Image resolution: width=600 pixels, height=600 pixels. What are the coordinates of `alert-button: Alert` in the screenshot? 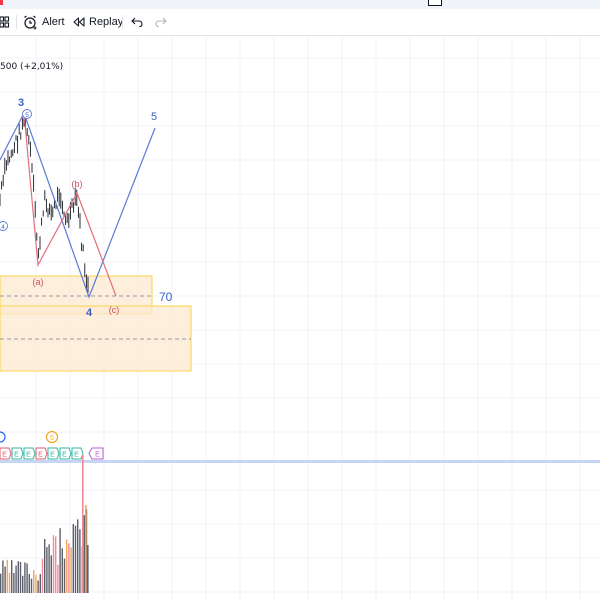 It's located at (43, 22).